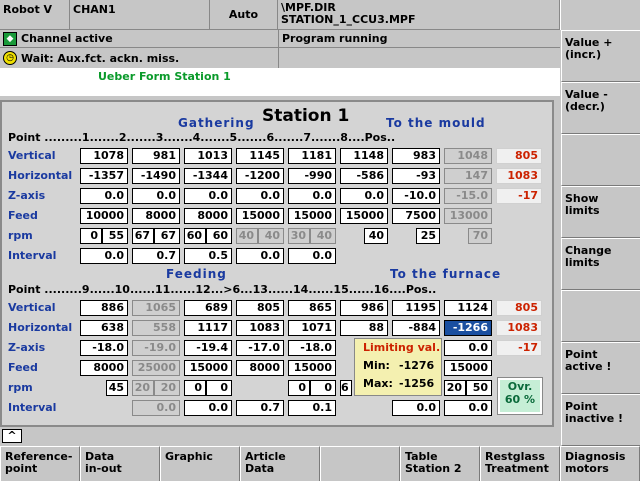 The width and height of the screenshot is (640, 481). I want to click on pos-b-horizontal: 1083, so click(519, 328).